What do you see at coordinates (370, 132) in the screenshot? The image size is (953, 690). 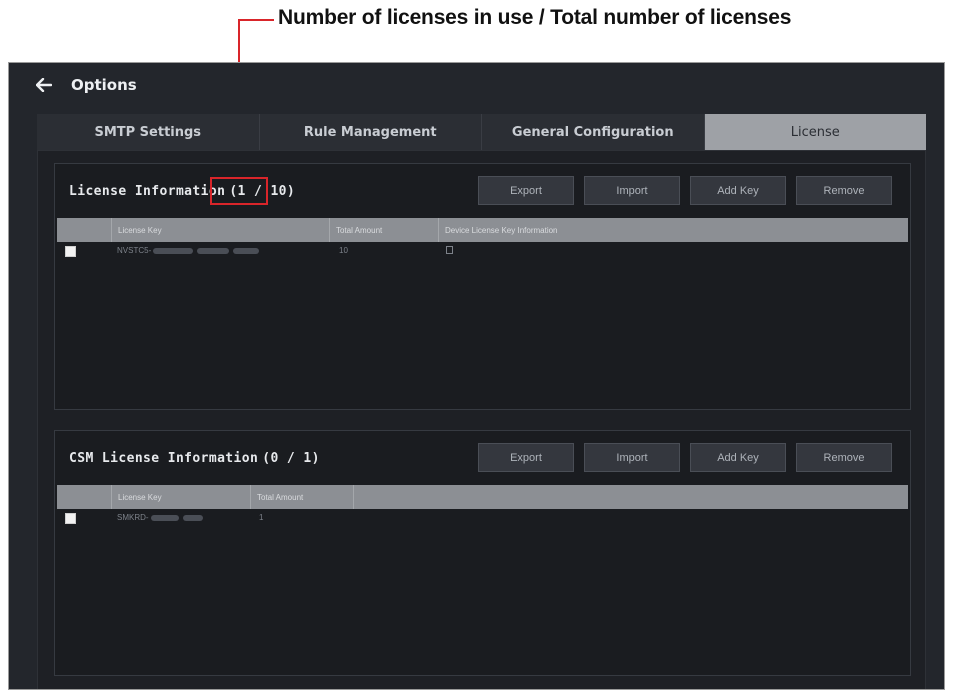 I see `tab-rule-management: Rule Management` at bounding box center [370, 132].